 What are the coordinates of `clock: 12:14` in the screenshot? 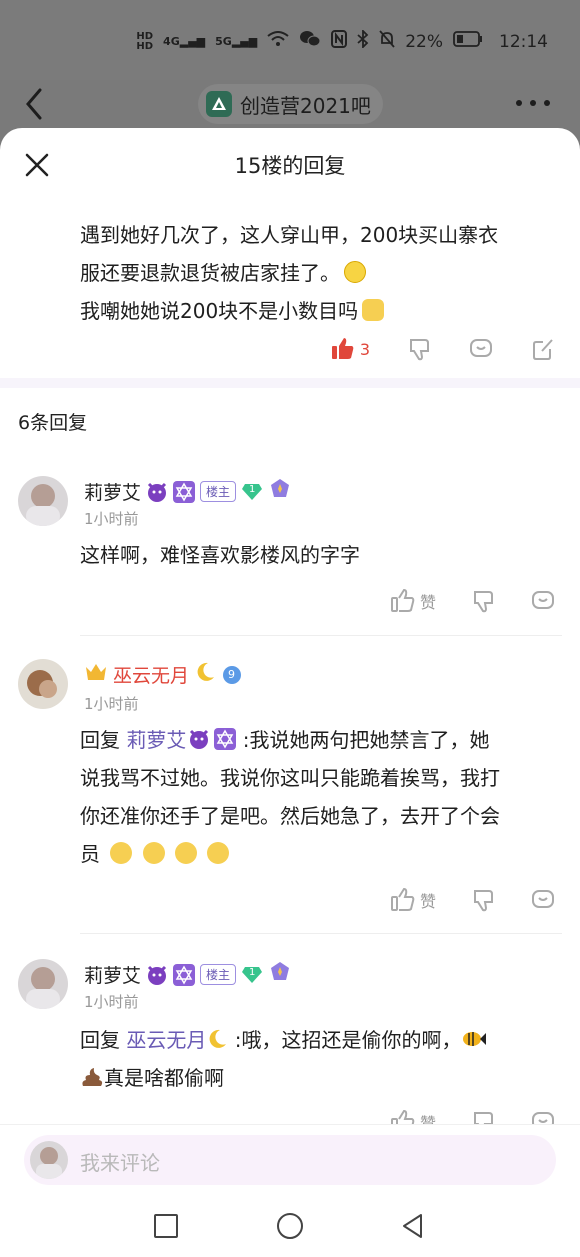 It's located at (523, 41).